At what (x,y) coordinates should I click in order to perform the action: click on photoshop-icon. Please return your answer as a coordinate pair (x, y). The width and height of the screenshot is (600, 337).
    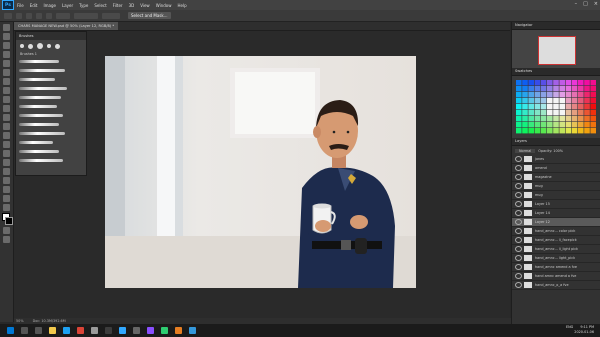
    Looking at the image, I should click on (122, 330).